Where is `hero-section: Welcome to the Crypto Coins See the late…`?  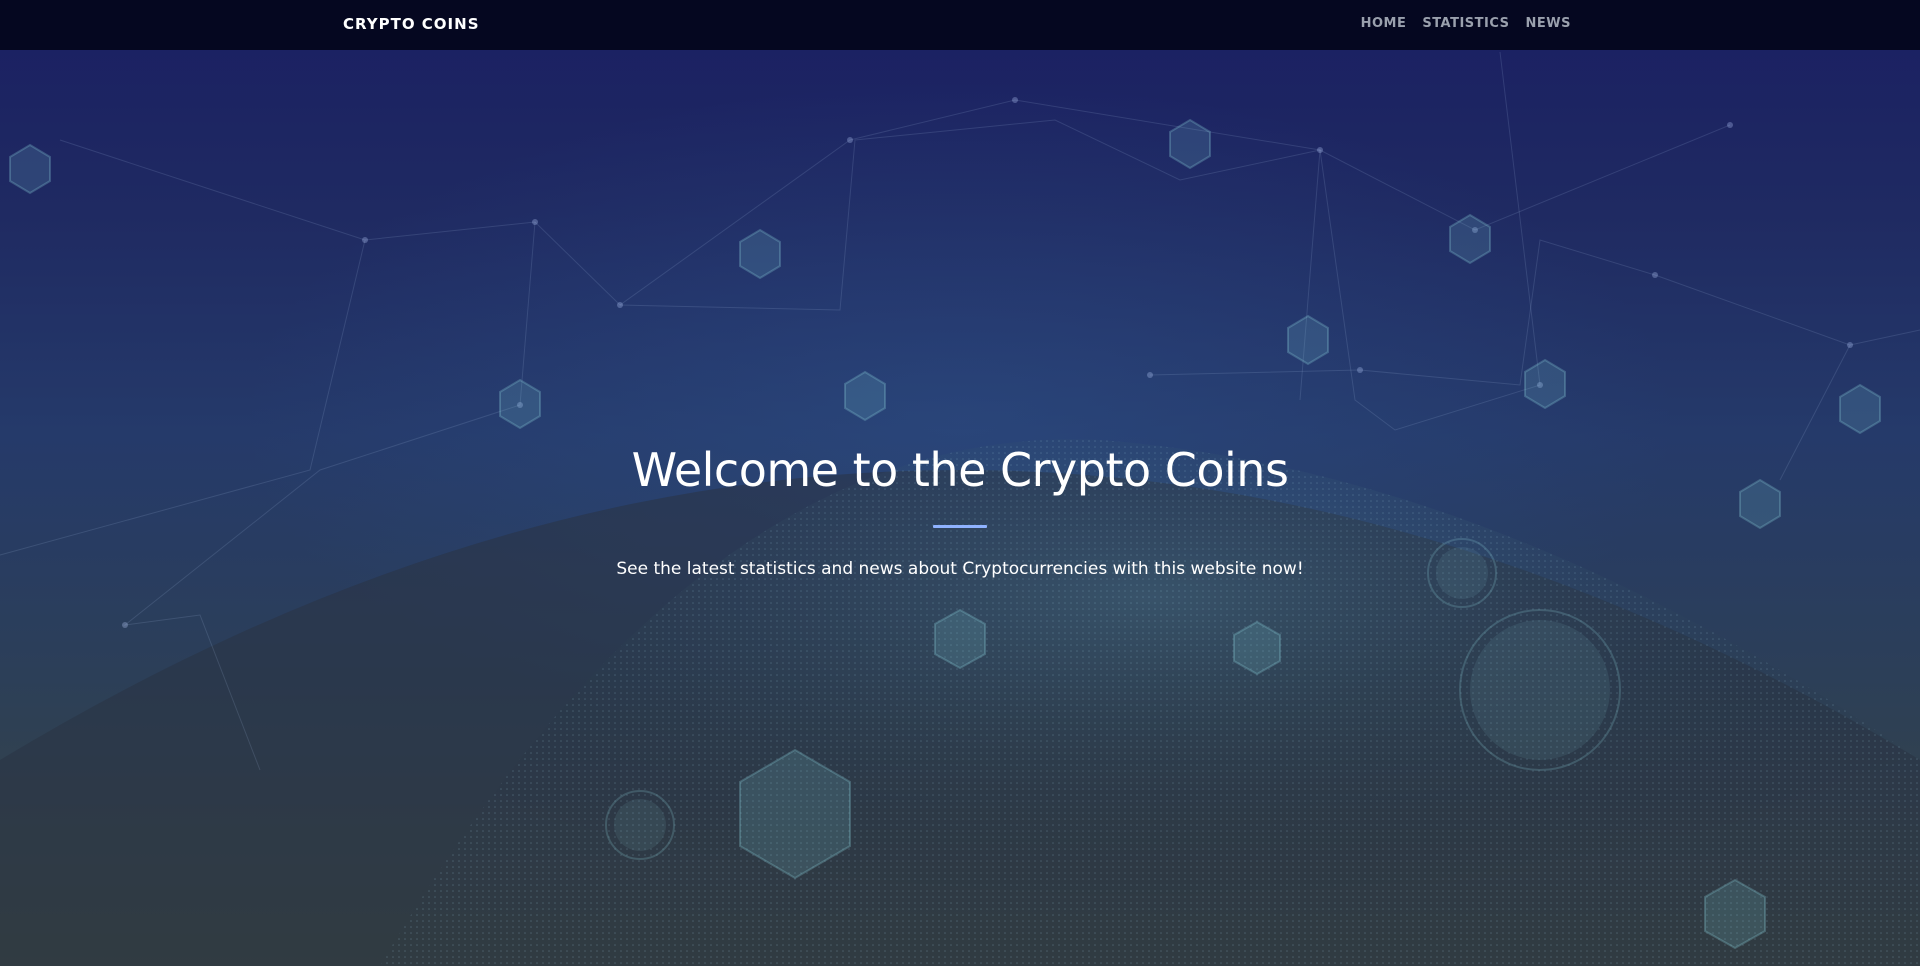 hero-section: Welcome to the Crypto Coins See the late… is located at coordinates (960, 510).